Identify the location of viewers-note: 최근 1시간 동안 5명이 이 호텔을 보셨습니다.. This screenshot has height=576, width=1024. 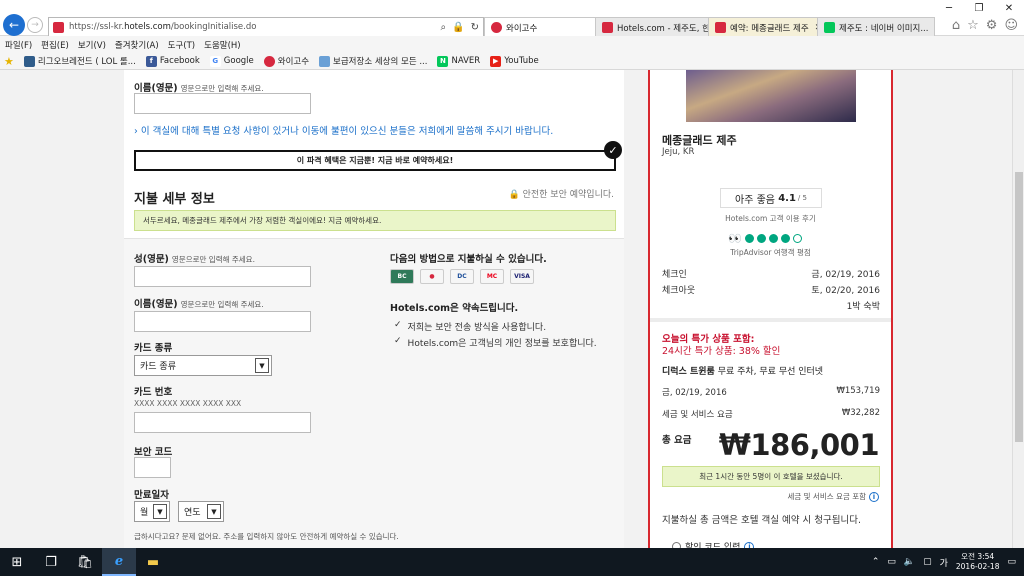
(771, 476).